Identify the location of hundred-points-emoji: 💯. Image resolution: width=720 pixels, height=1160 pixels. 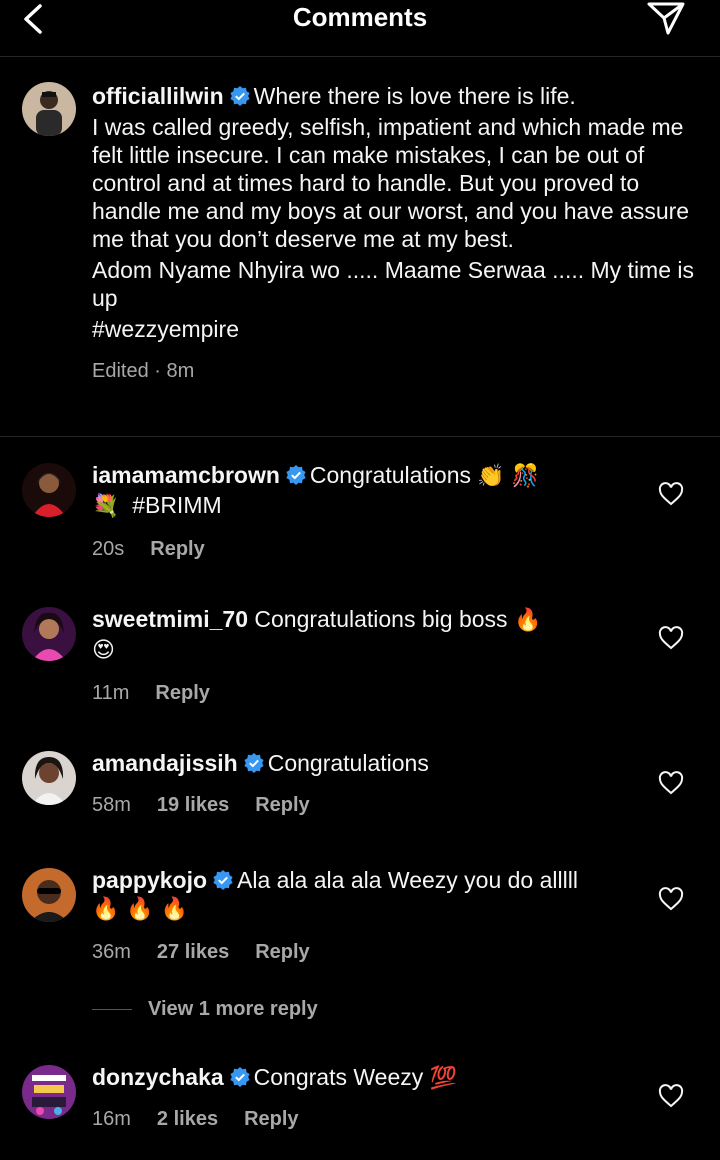
(443, 1078).